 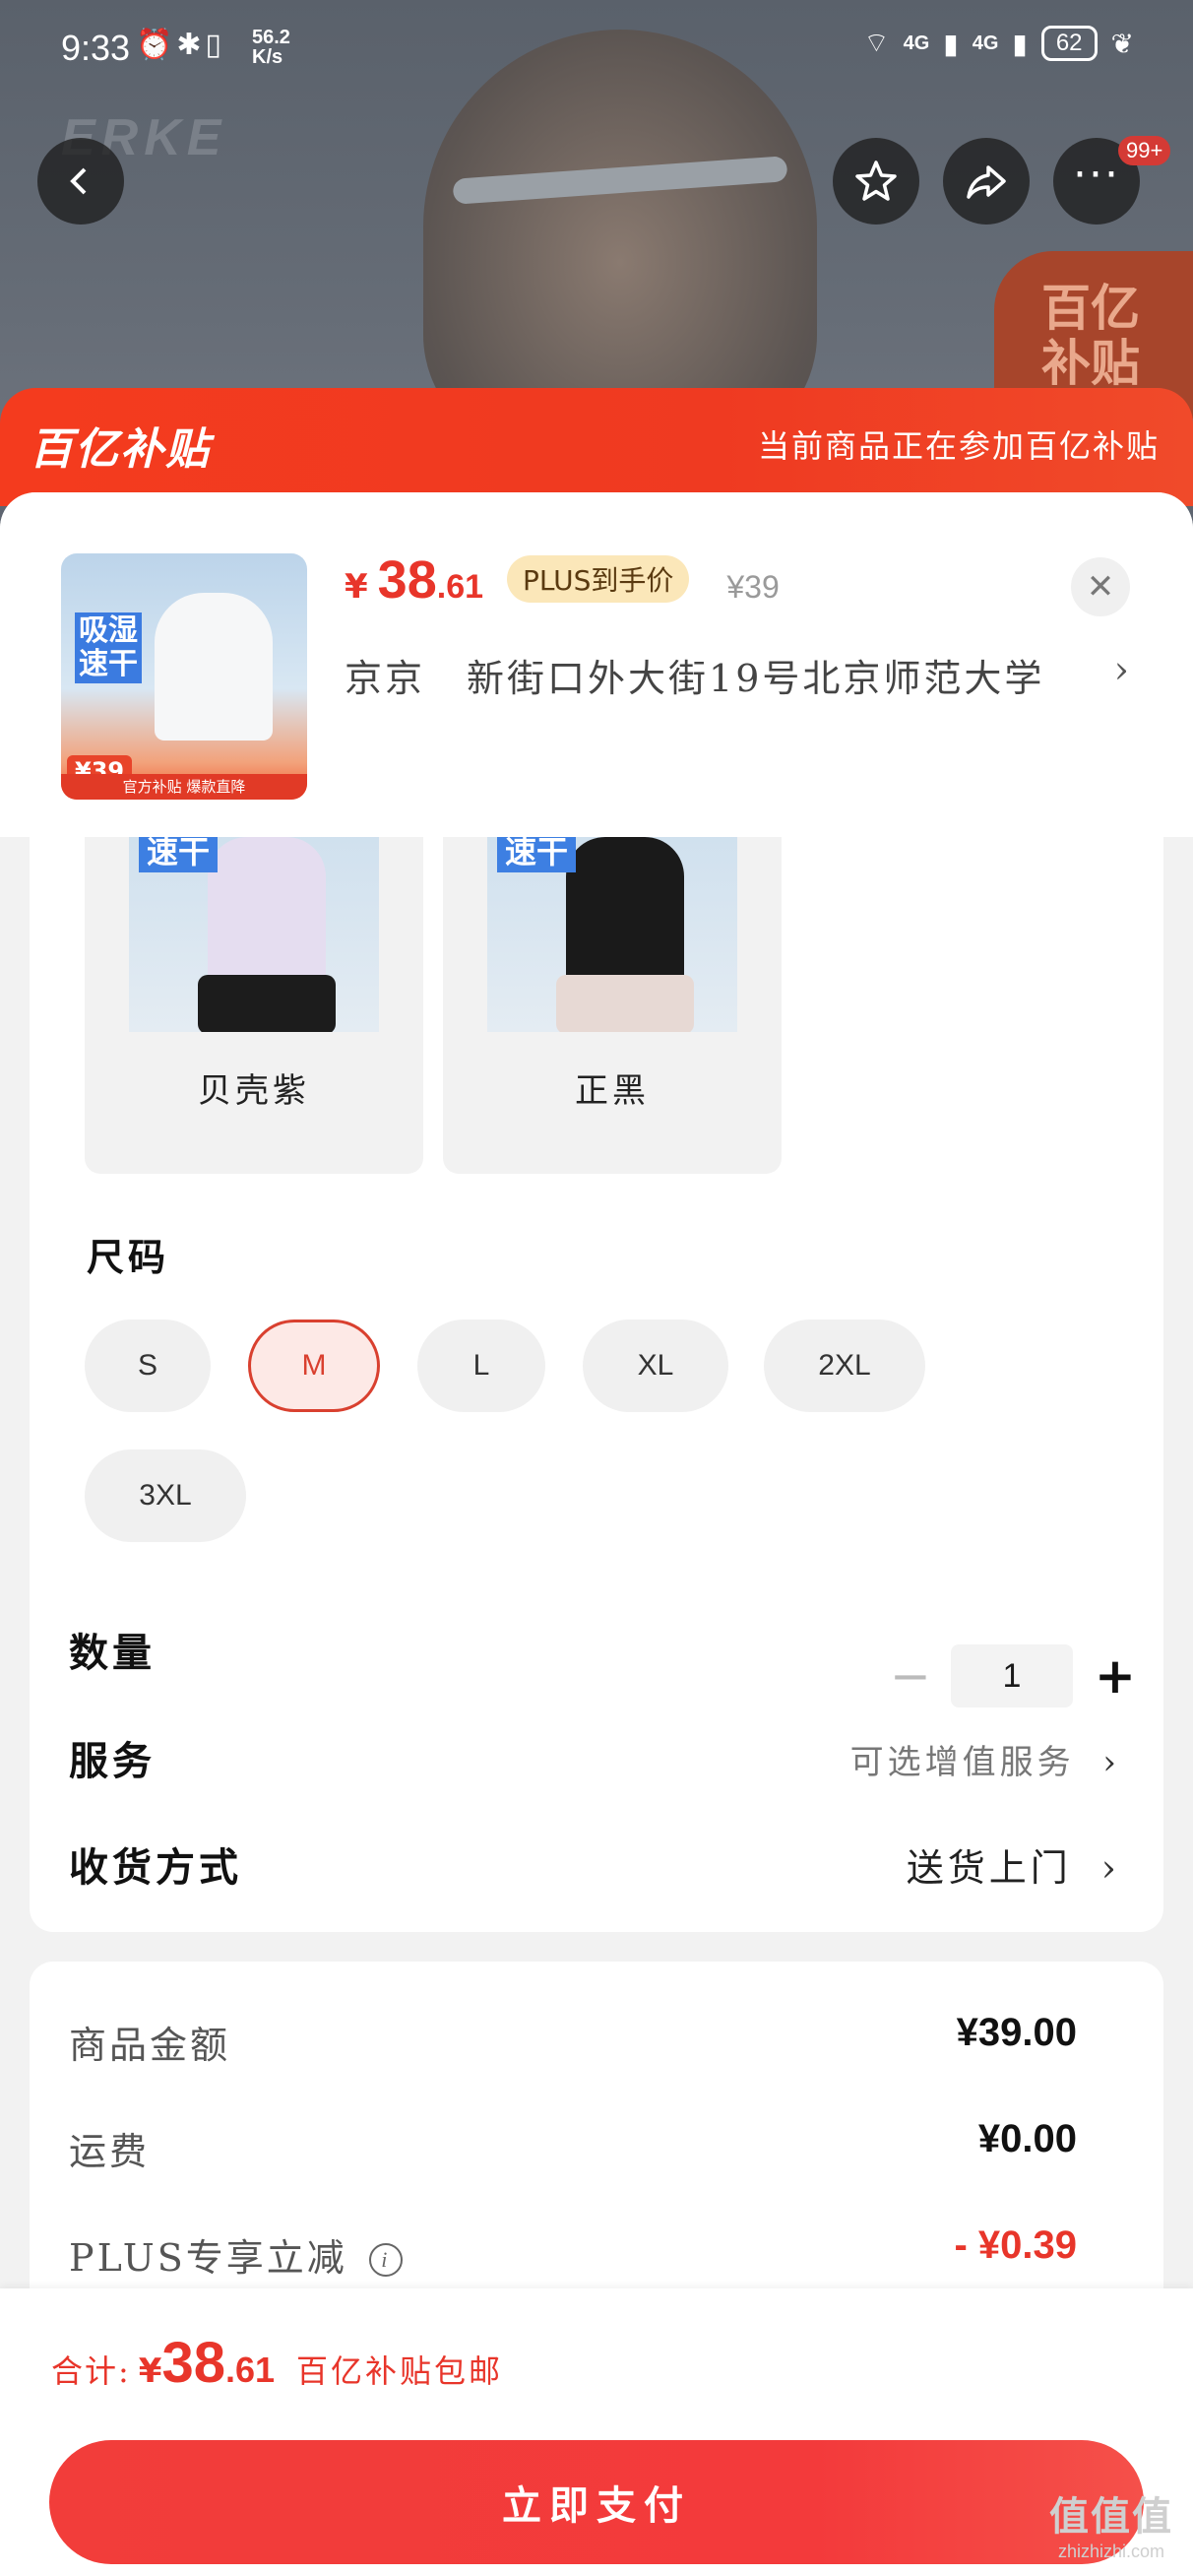 I want to click on service-row: 可选增值服务 ›, so click(x=985, y=1759).